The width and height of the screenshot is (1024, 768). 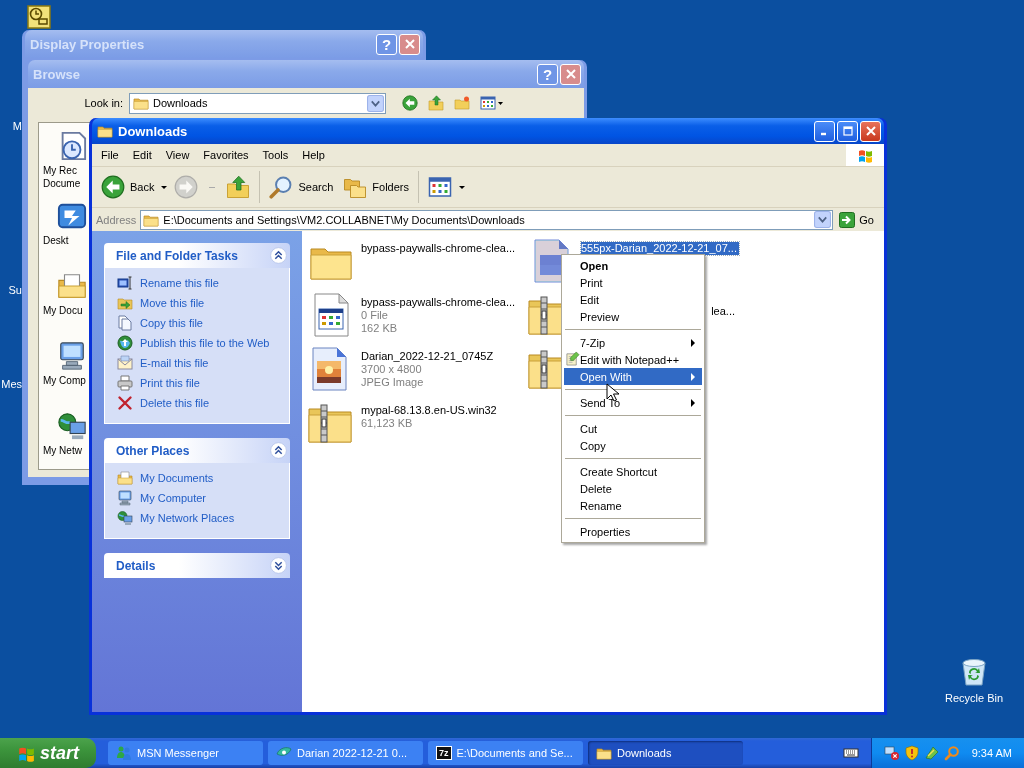 What do you see at coordinates (991, 753) in the screenshot?
I see `clock: 9:34 AM` at bounding box center [991, 753].